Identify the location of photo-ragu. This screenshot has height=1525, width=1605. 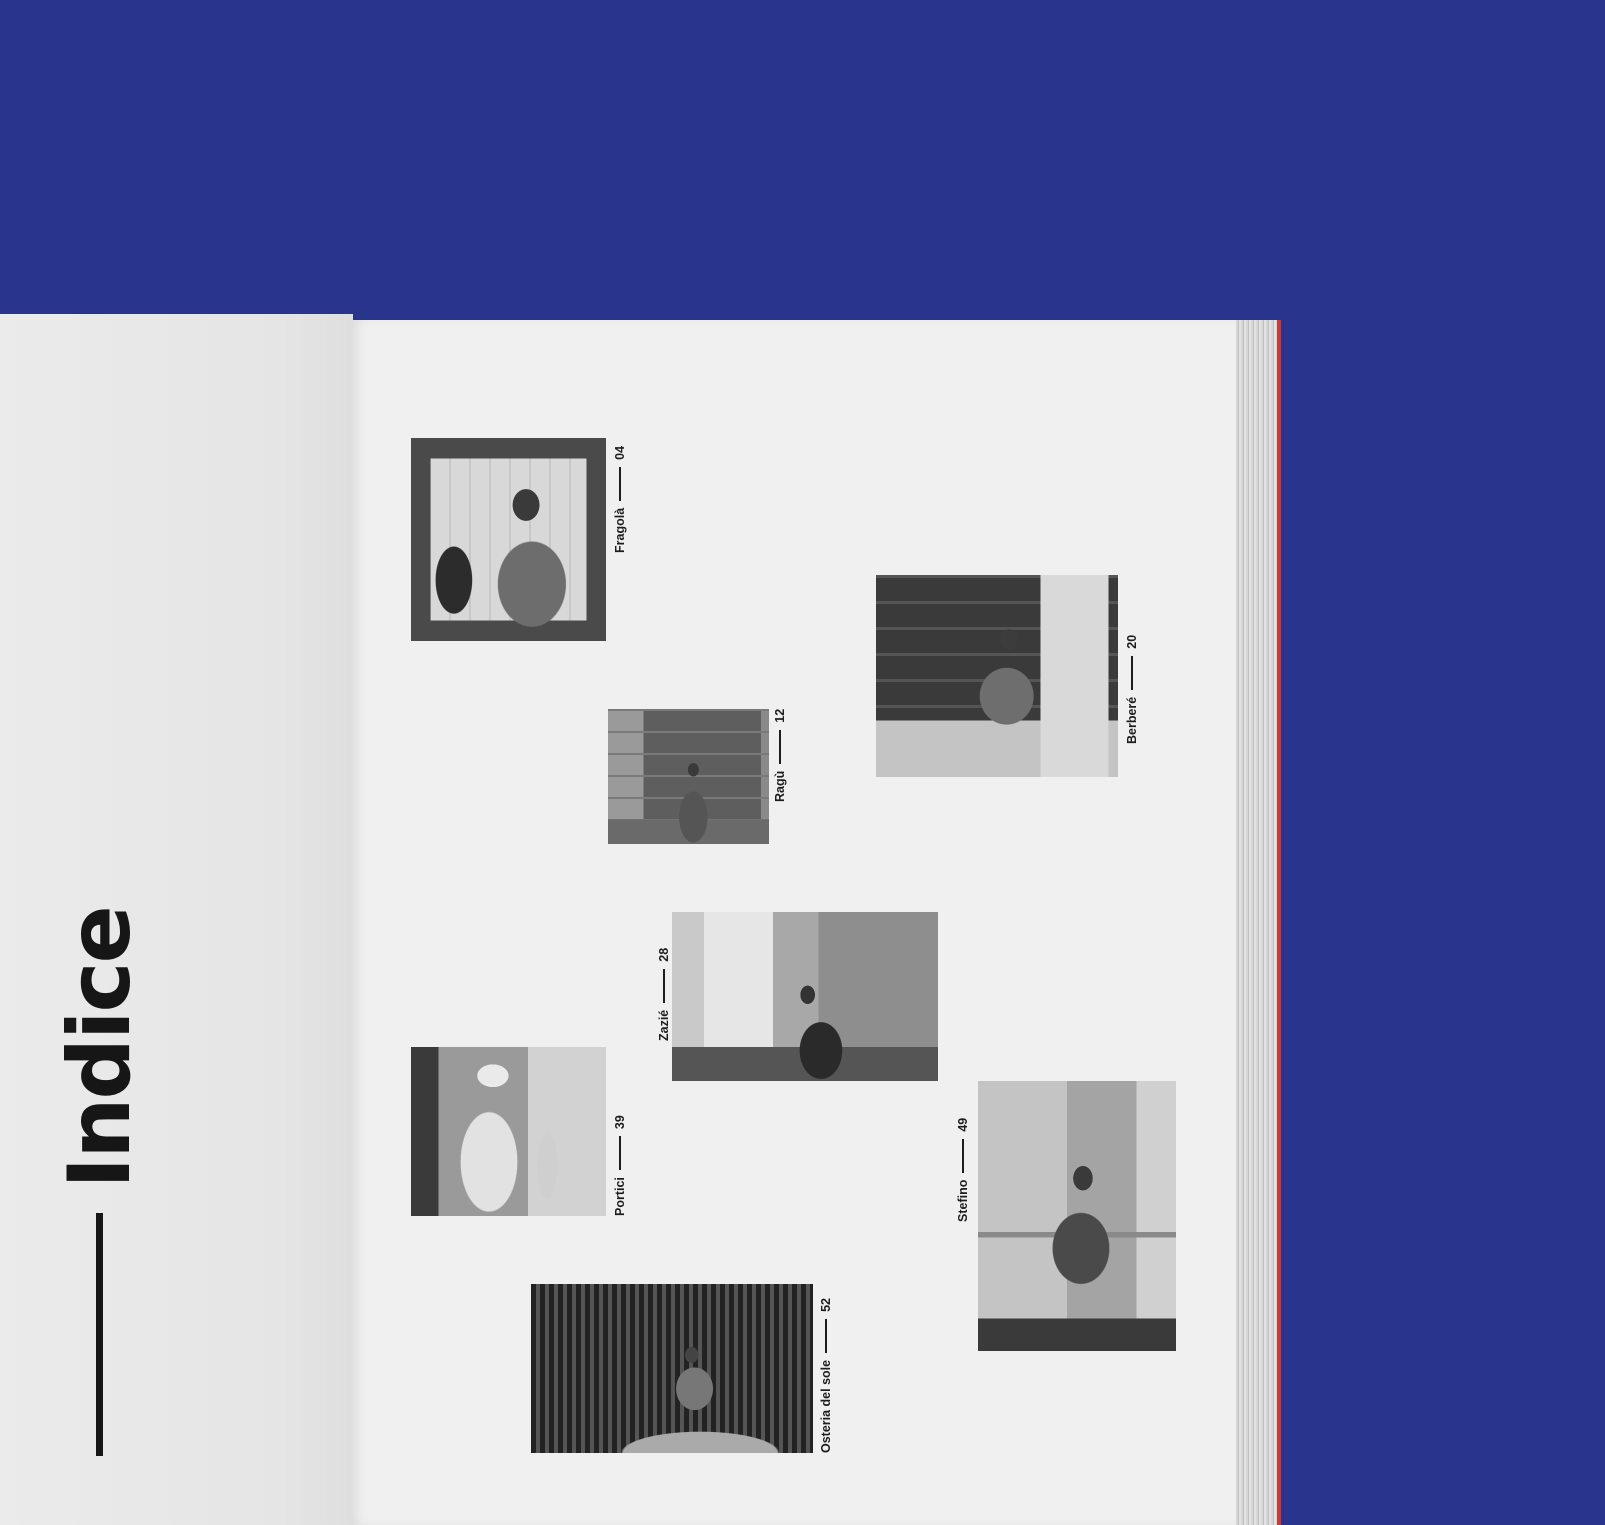
(688, 776).